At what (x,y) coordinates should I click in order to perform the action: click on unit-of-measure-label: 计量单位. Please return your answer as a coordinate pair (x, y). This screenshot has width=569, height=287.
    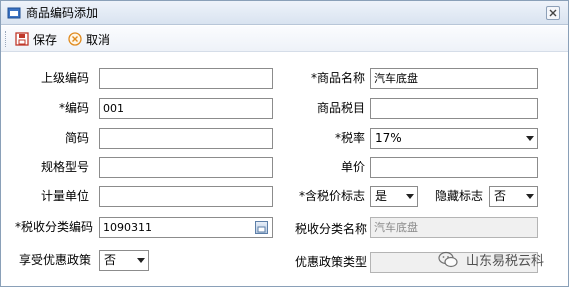
    Looking at the image, I should click on (64, 196).